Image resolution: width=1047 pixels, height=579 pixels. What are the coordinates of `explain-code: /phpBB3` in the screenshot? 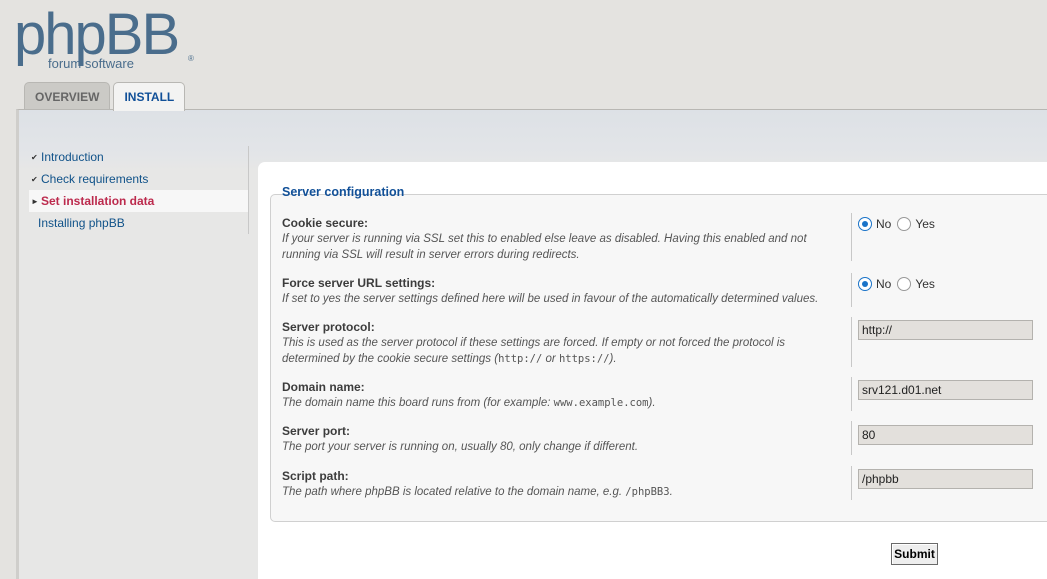 It's located at (647, 492).